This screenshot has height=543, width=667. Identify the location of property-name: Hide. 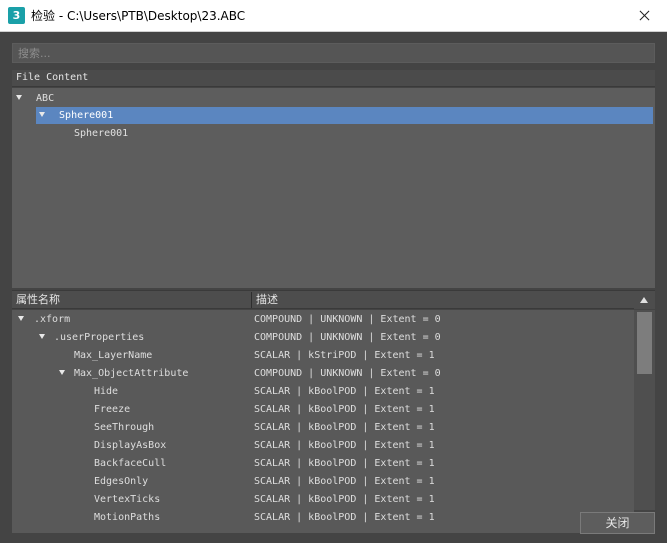
(106, 391).